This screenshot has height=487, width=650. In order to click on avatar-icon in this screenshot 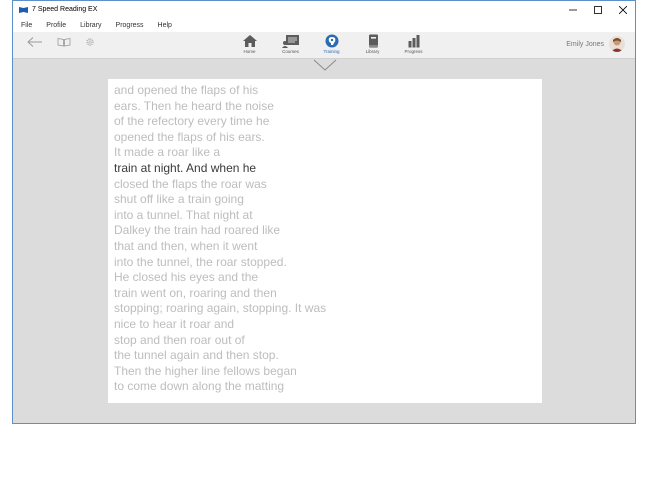, I will do `click(617, 44)`.